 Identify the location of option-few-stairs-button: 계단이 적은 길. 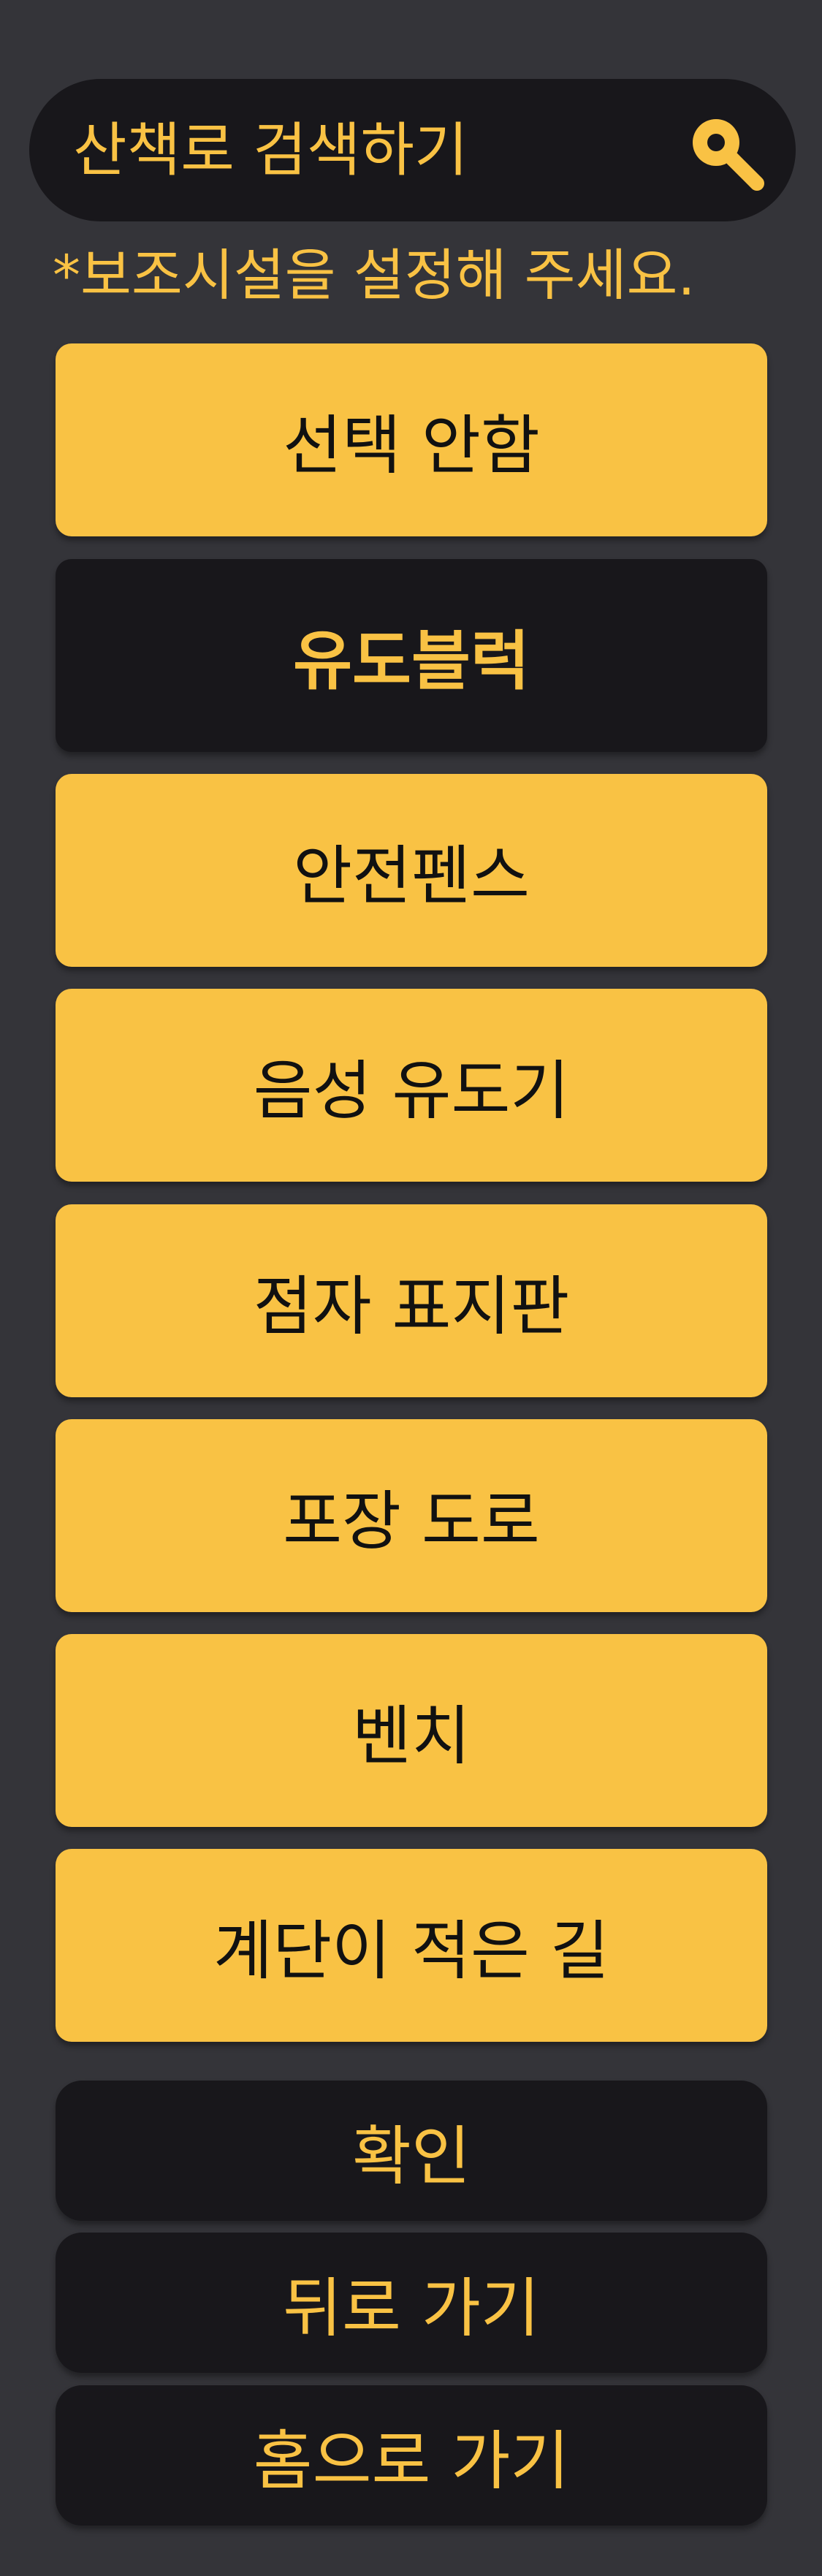
(411, 1945).